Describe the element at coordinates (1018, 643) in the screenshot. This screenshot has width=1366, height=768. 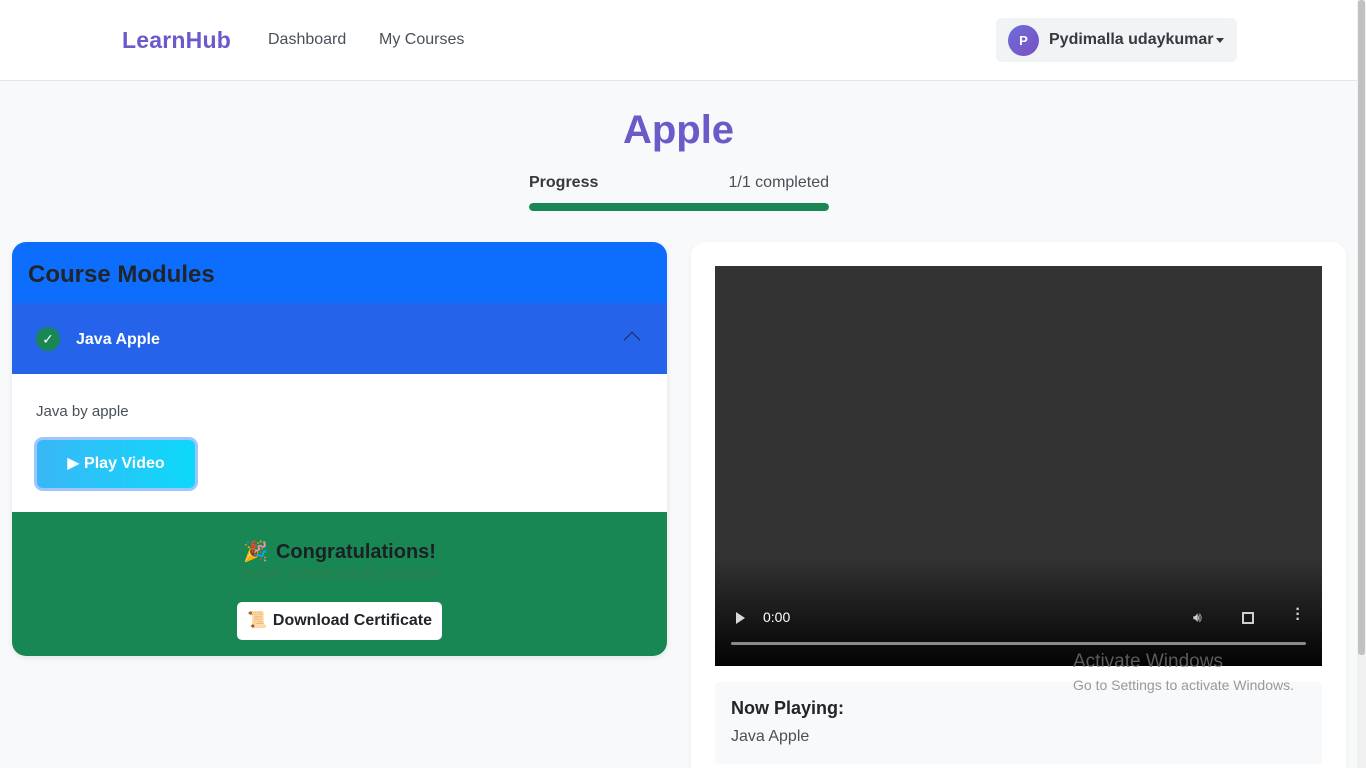
I see `seek-bar` at that location.